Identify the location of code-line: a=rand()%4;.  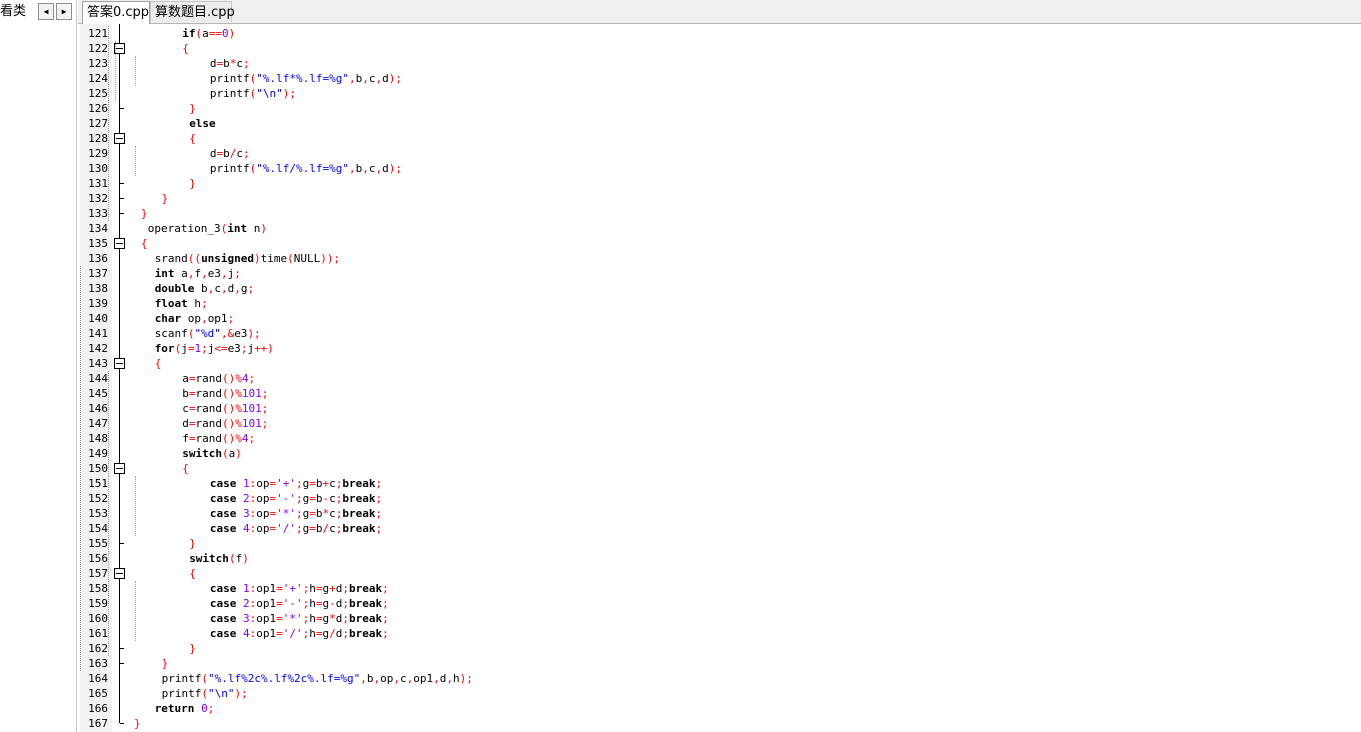
(218, 378).